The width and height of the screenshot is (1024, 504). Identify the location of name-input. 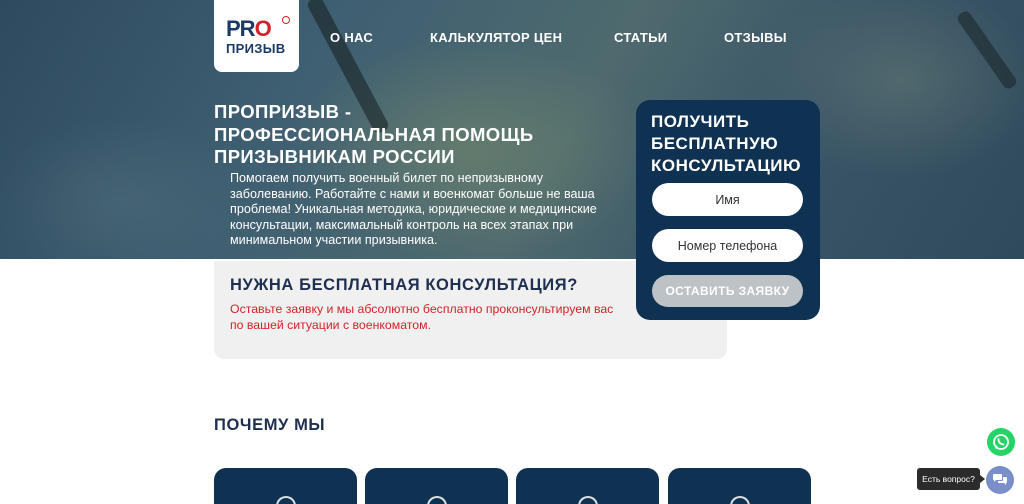
(727, 199).